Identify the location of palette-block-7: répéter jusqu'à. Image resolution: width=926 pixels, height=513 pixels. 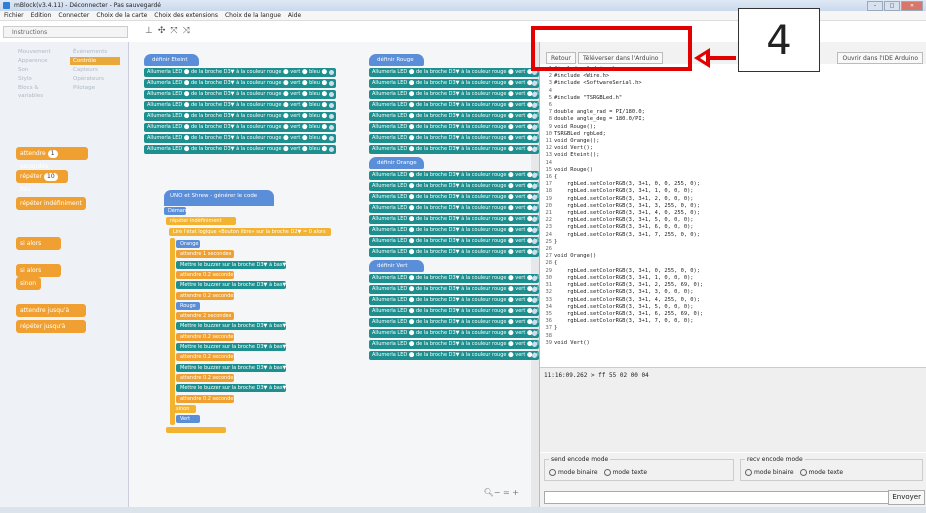
(51, 326).